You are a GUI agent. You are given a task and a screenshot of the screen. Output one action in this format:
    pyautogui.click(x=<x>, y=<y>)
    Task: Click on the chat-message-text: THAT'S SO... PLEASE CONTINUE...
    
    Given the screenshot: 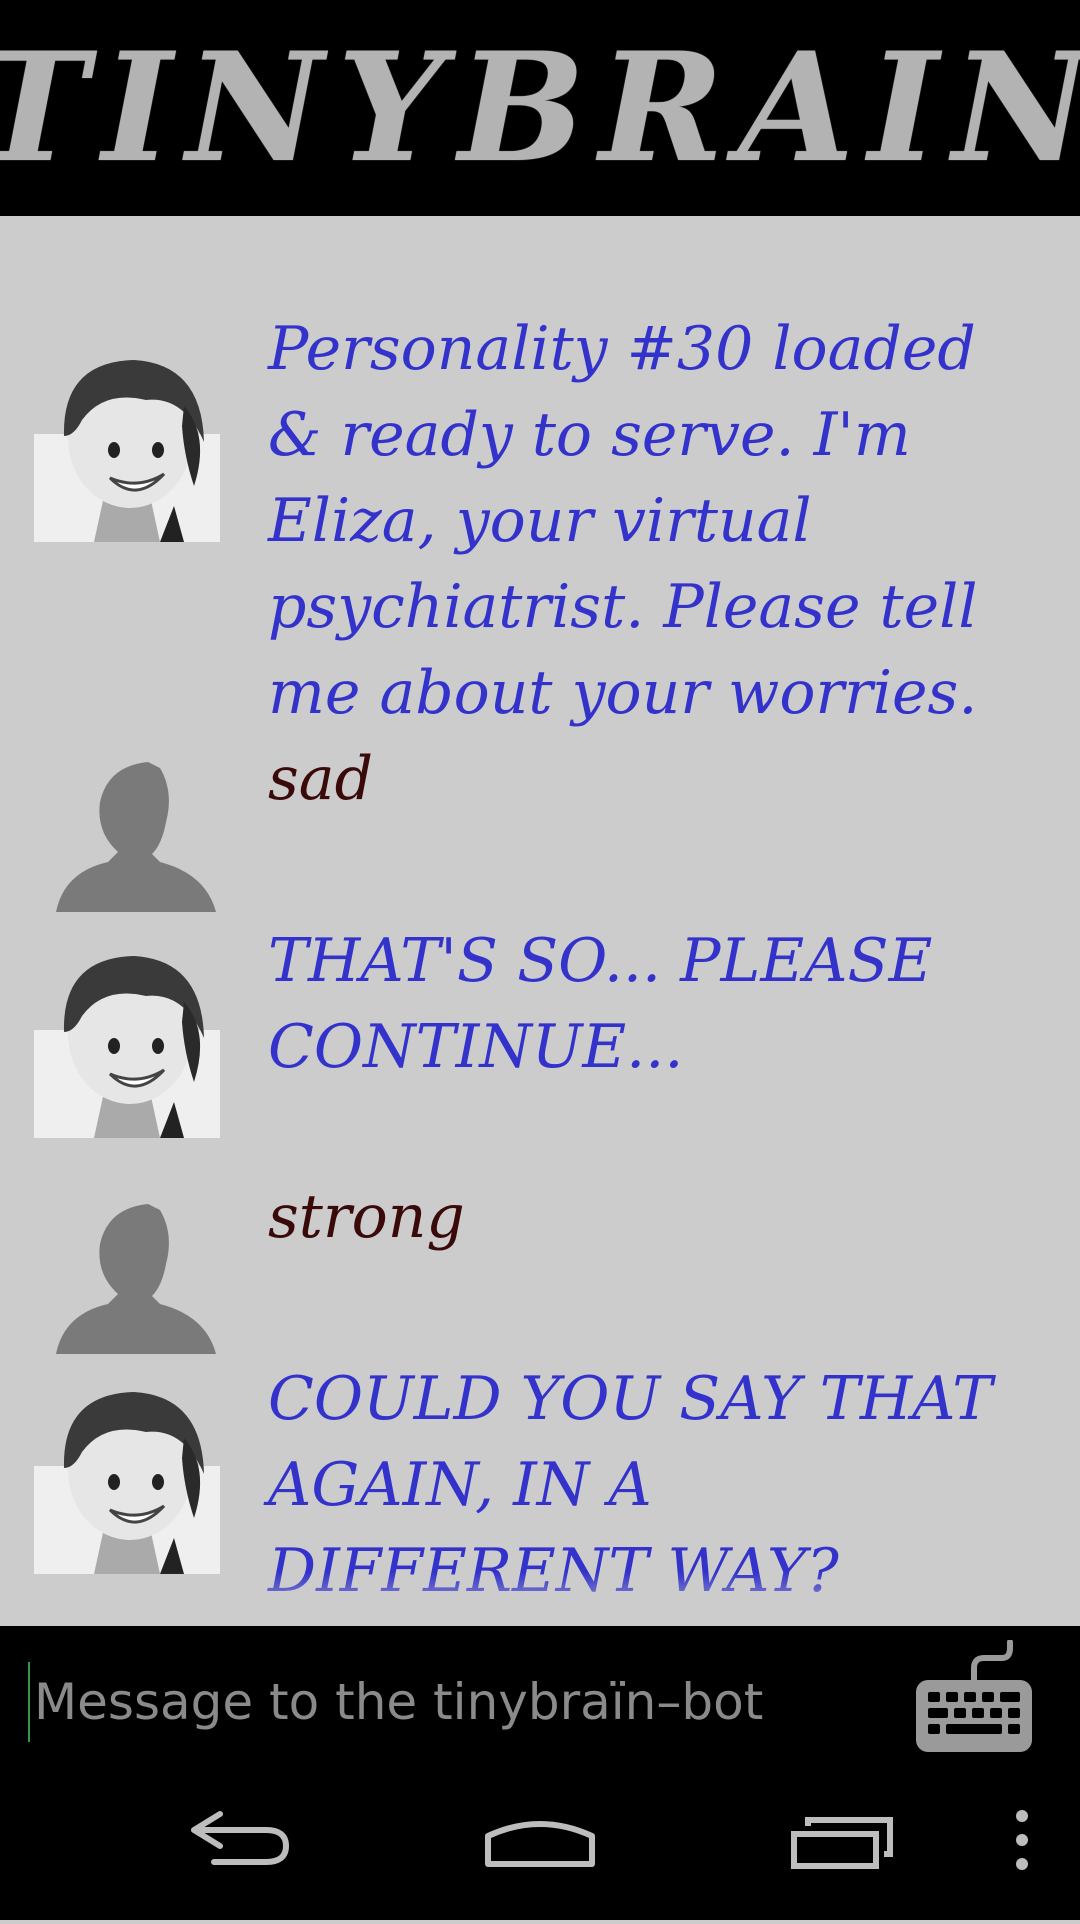 What is the action you would take?
    pyautogui.click(x=600, y=1004)
    